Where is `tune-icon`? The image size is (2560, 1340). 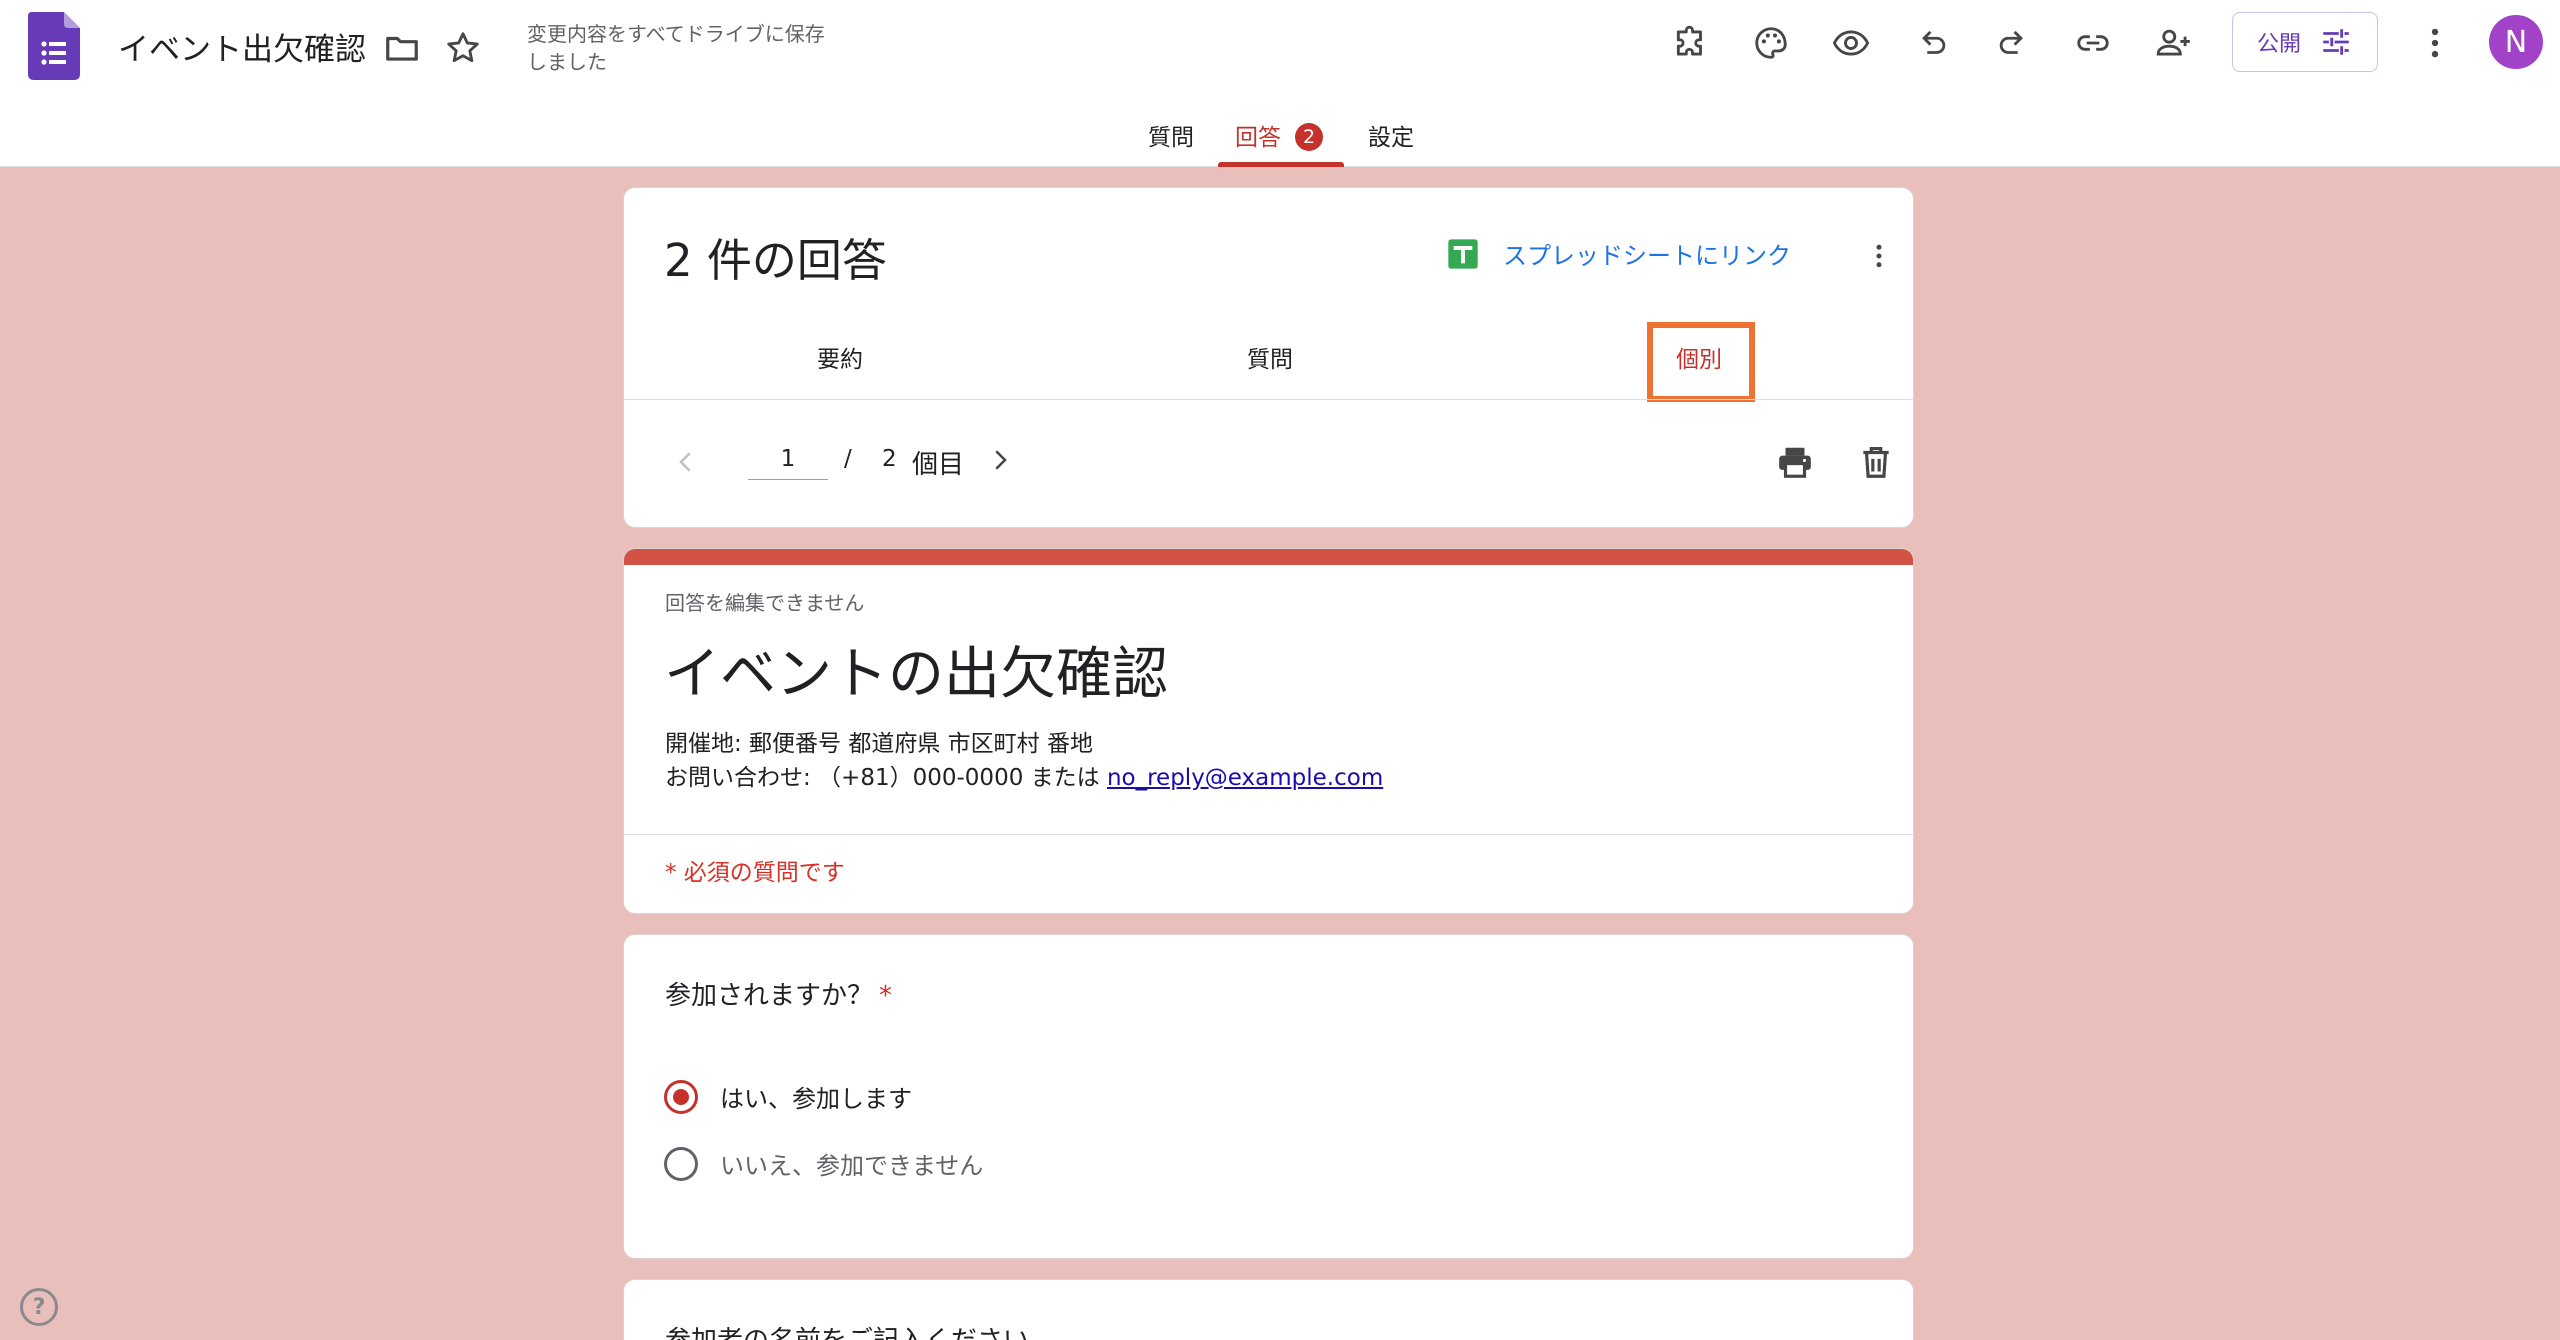 tune-icon is located at coordinates (2336, 42).